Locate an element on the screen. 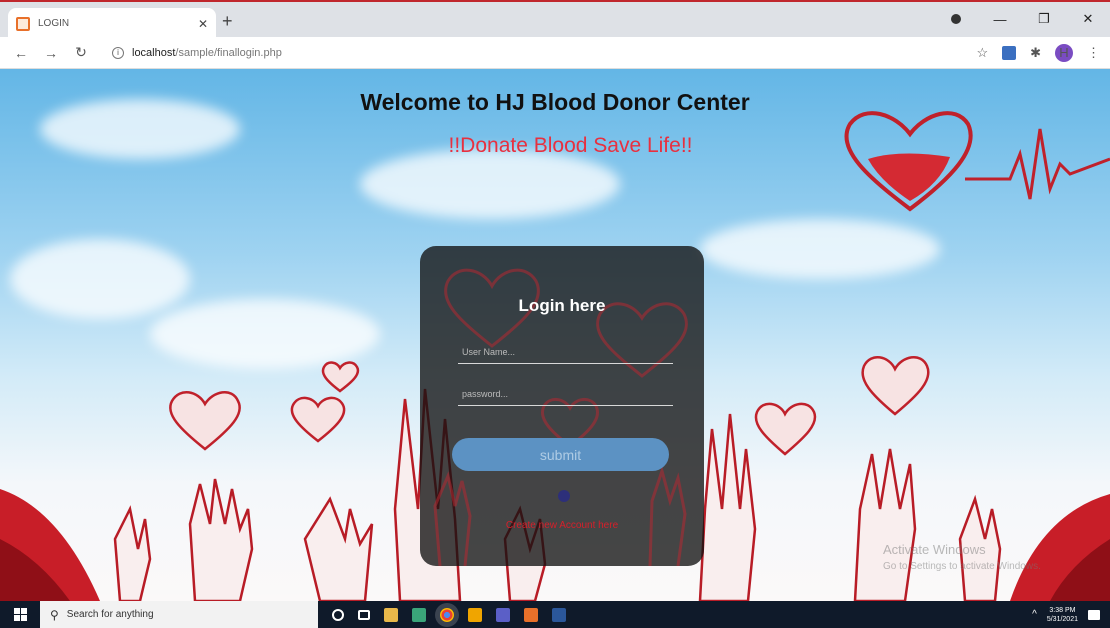 The image size is (1110, 628). system-tray: ^ 3:38 PM 5/31/2021 is located at coordinates (1071, 615).